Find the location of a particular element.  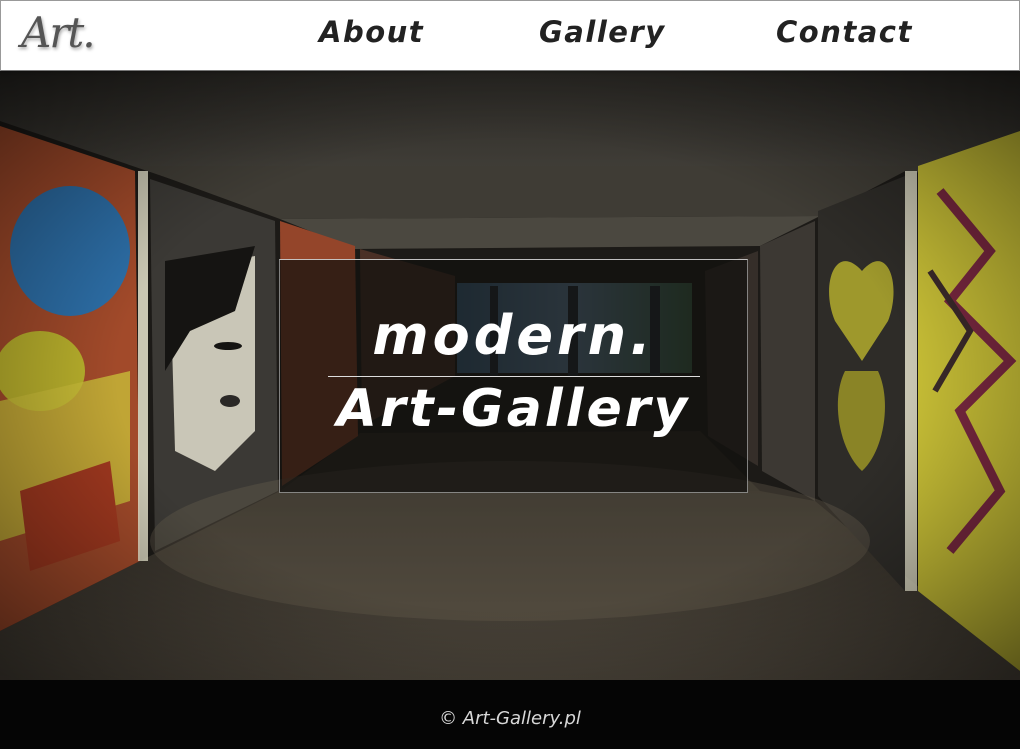

hero-title-box: modern. Art-Gallery is located at coordinates (513, 376).